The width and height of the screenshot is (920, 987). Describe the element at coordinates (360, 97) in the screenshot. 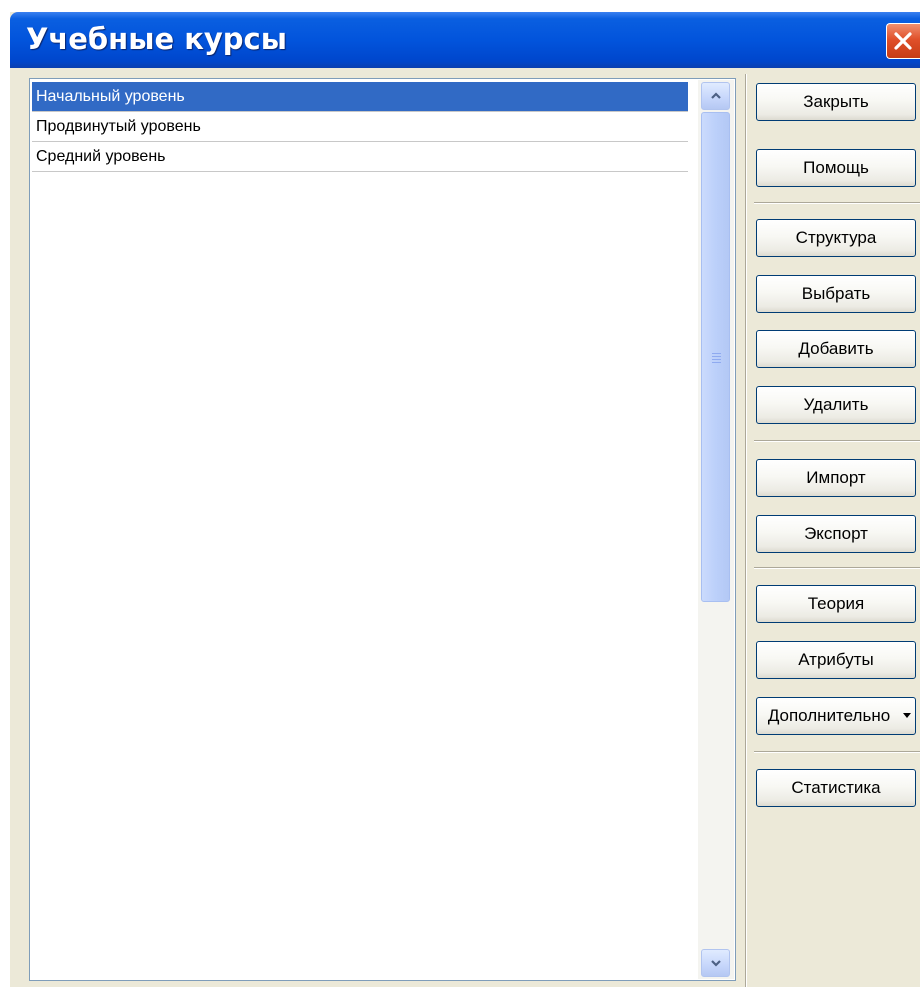

I see `list-item: Начальный уровень` at that location.